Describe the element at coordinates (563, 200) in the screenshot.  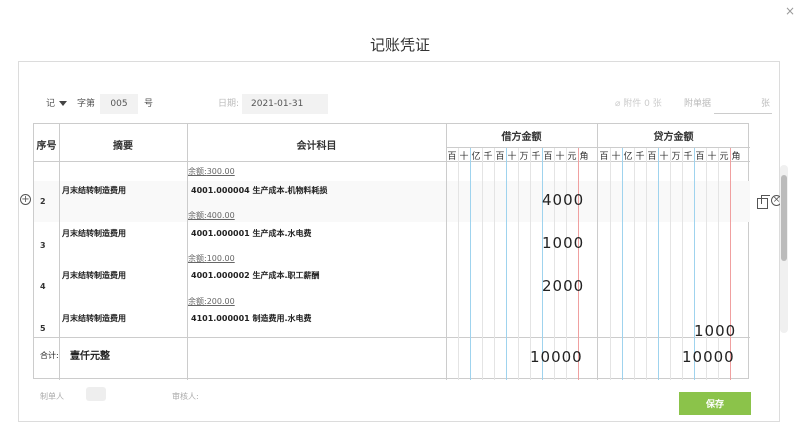
I see `row-debit-amount: 4000` at that location.